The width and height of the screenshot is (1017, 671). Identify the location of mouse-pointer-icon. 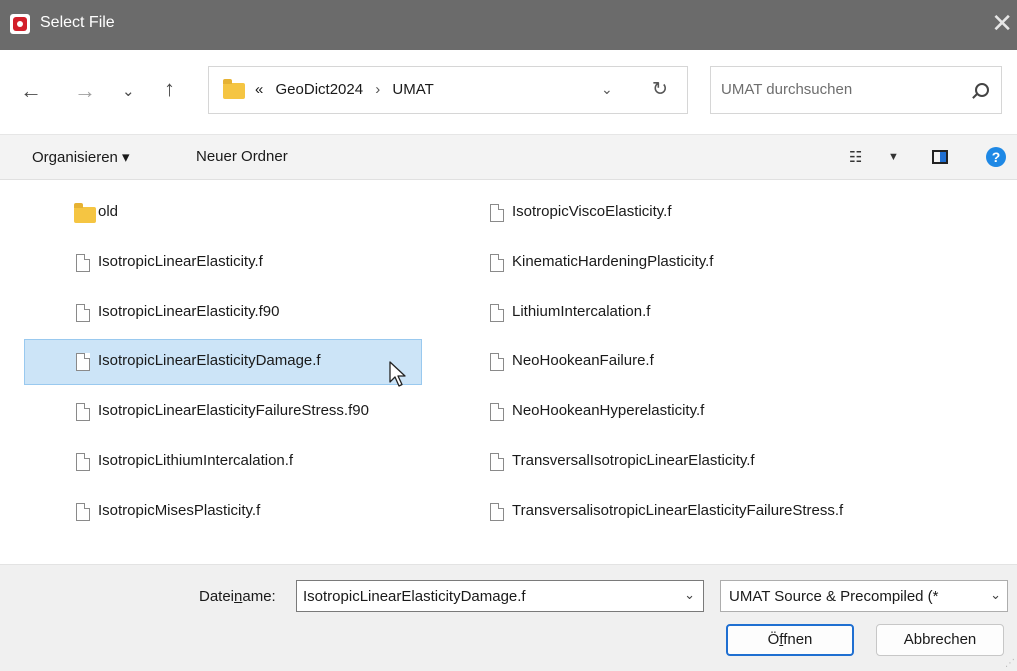
(397, 374).